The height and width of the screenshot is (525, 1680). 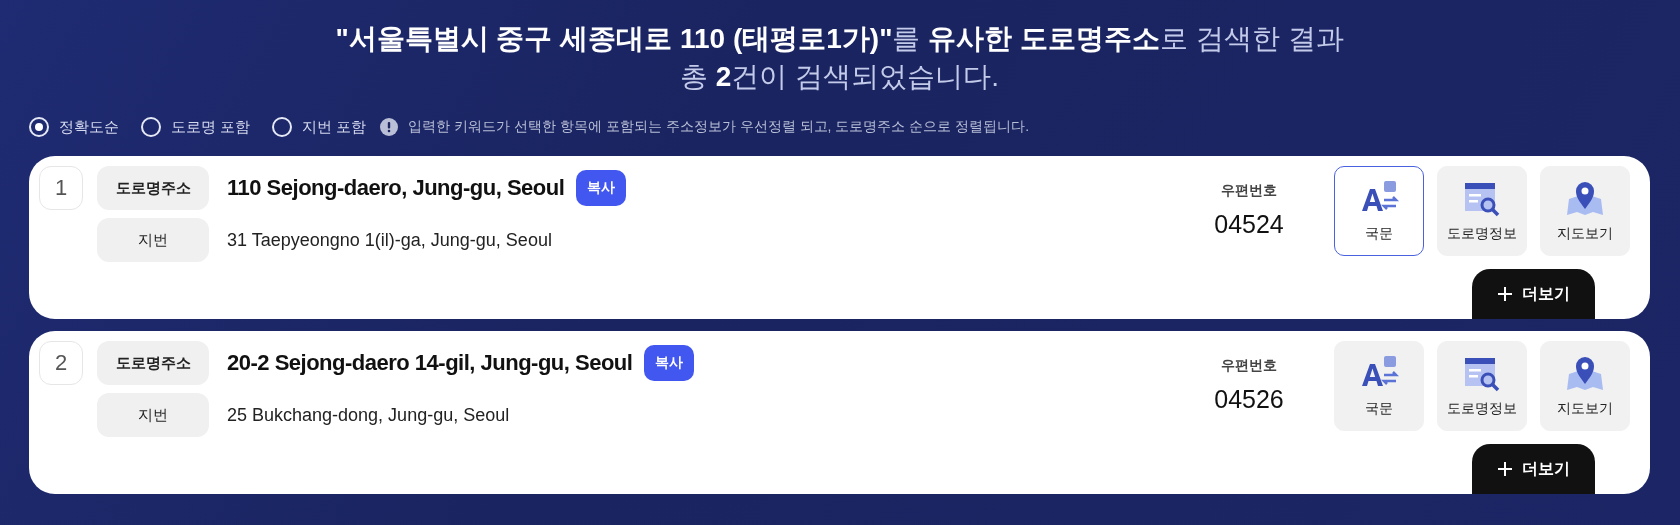 I want to click on result-number: 1, so click(x=61, y=188).